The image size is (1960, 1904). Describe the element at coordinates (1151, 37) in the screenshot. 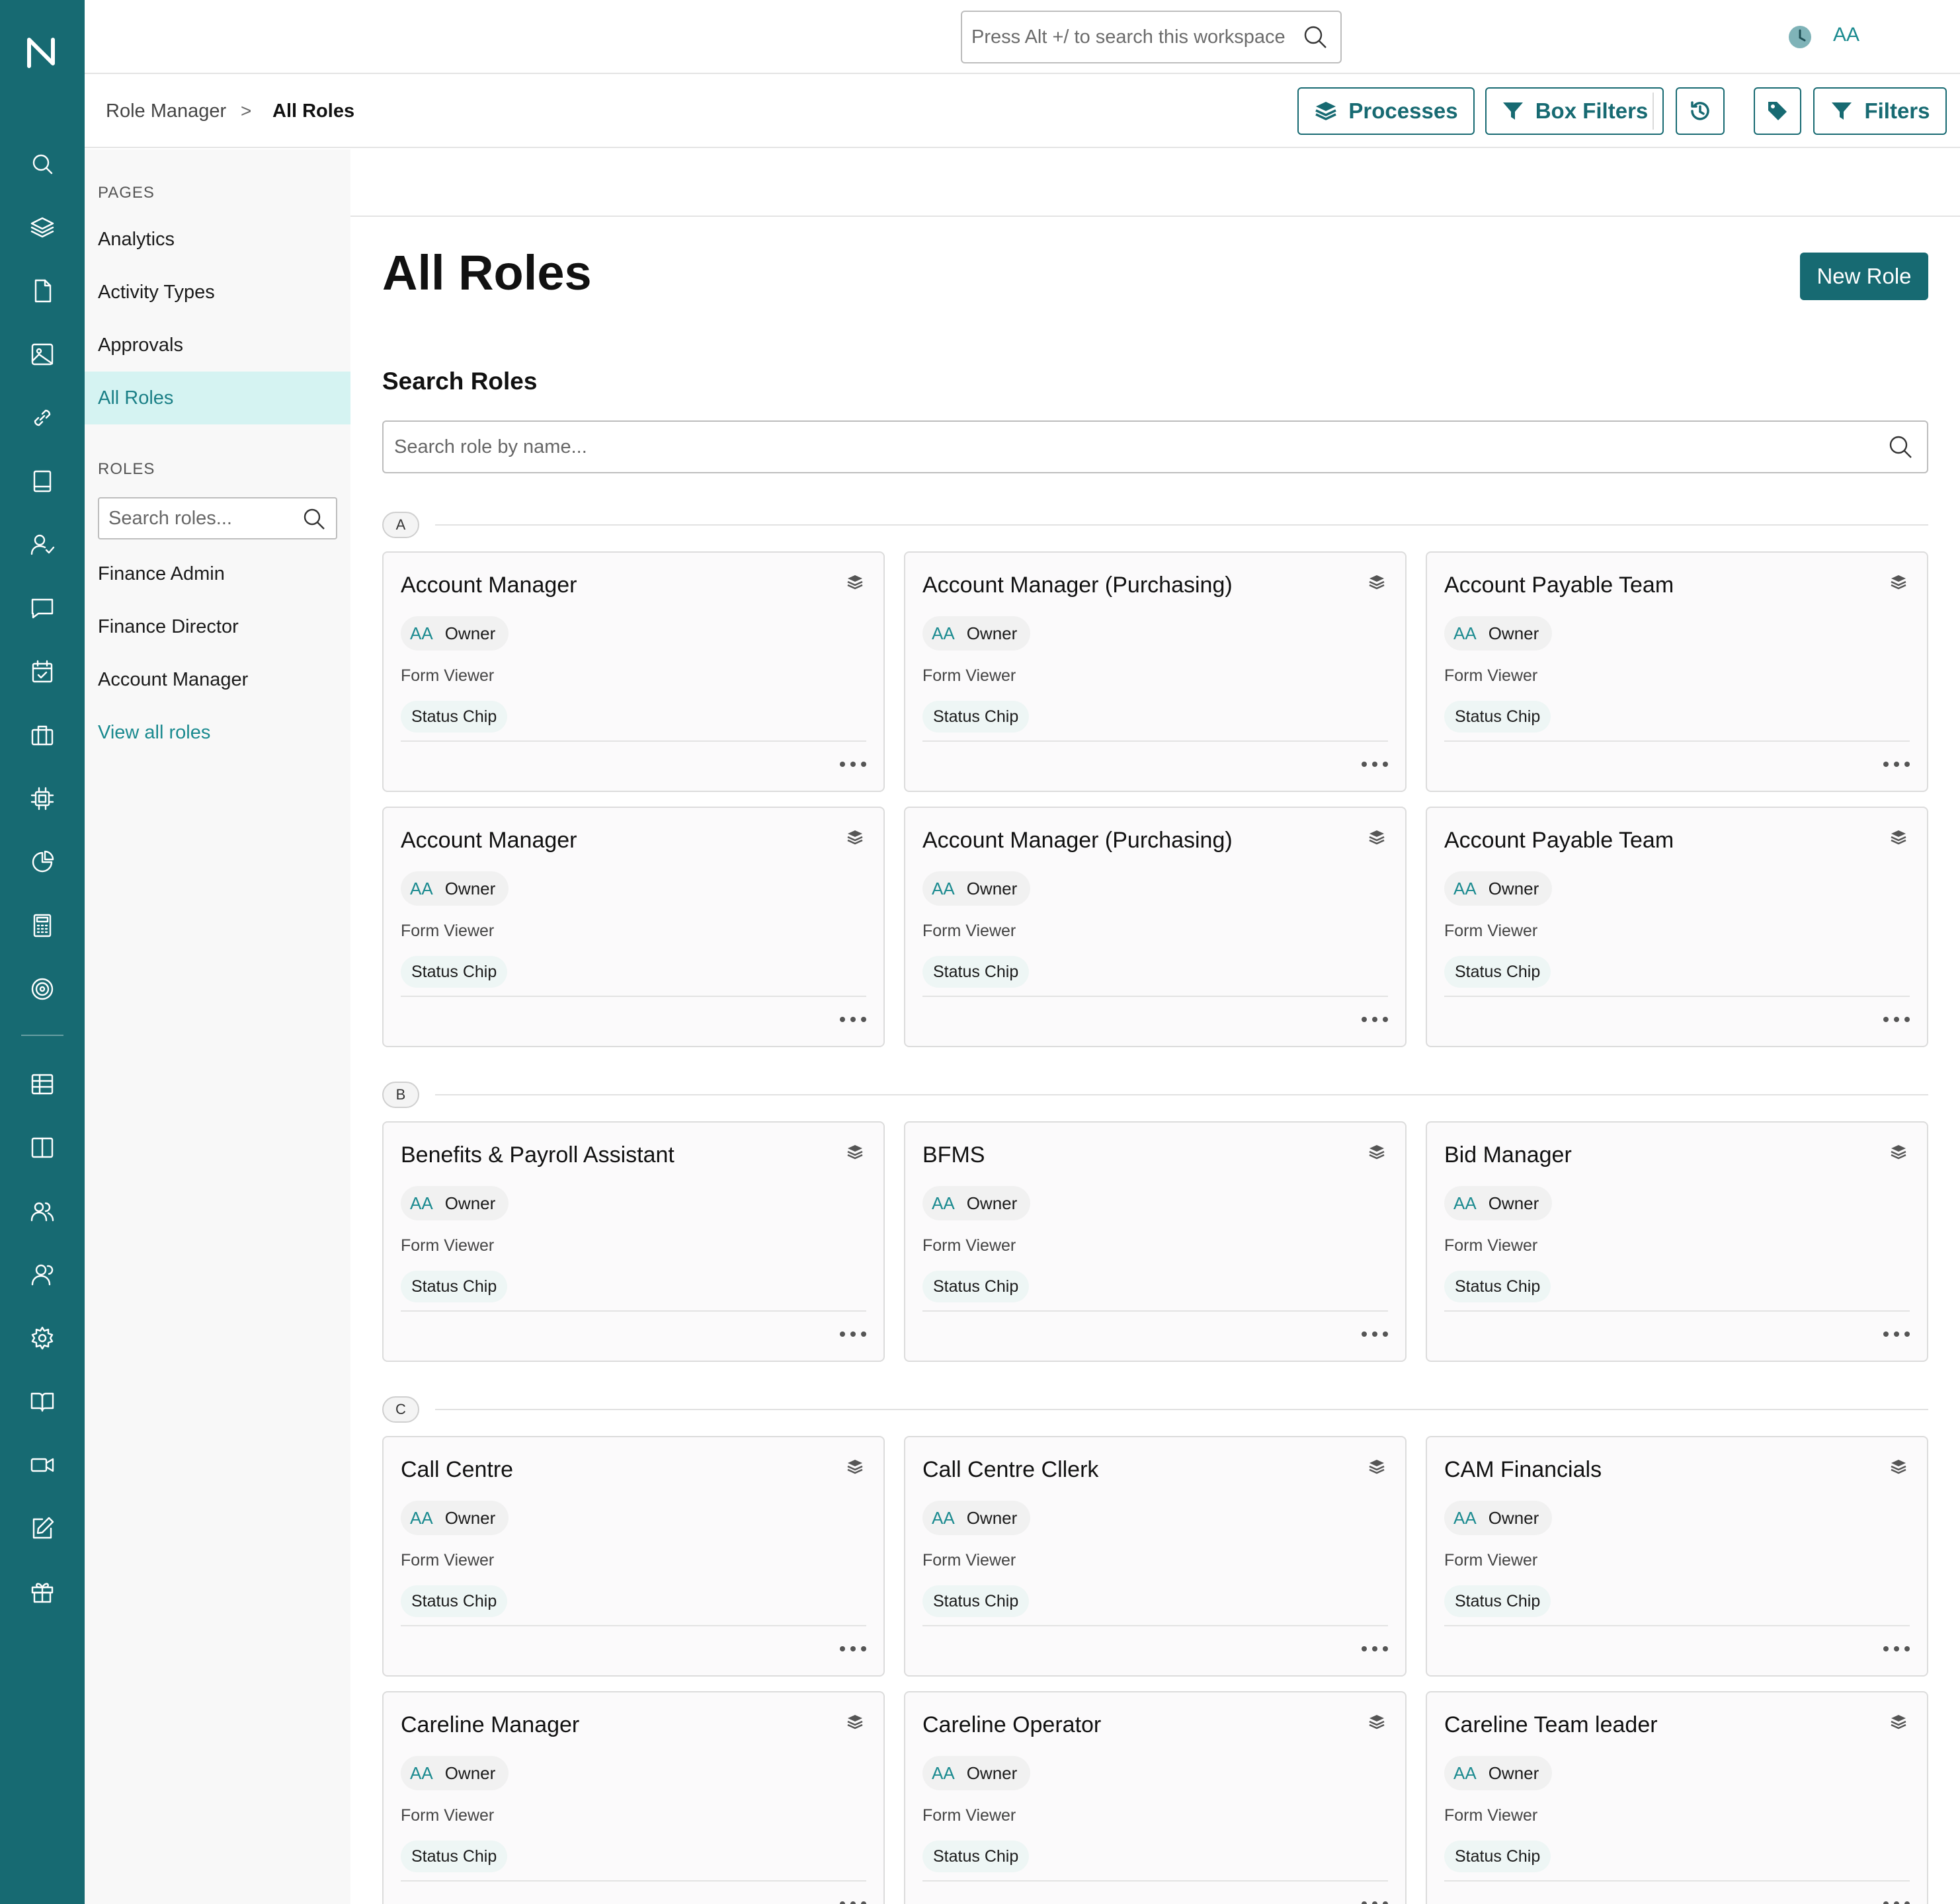

I see `global-search` at that location.